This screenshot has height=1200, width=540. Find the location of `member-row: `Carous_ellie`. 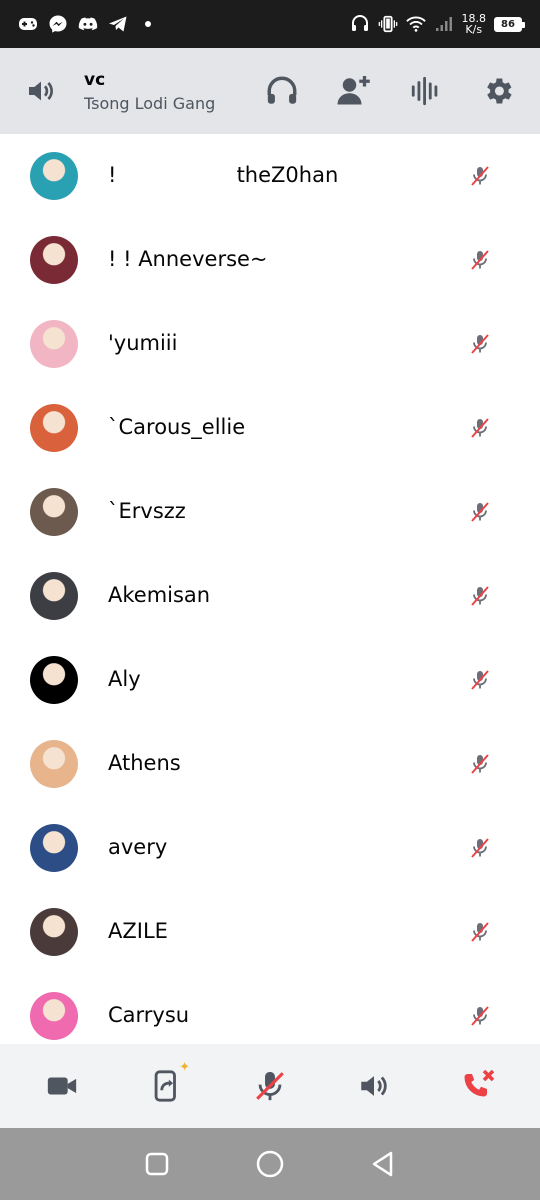

member-row: `Carous_ellie is located at coordinates (270, 428).